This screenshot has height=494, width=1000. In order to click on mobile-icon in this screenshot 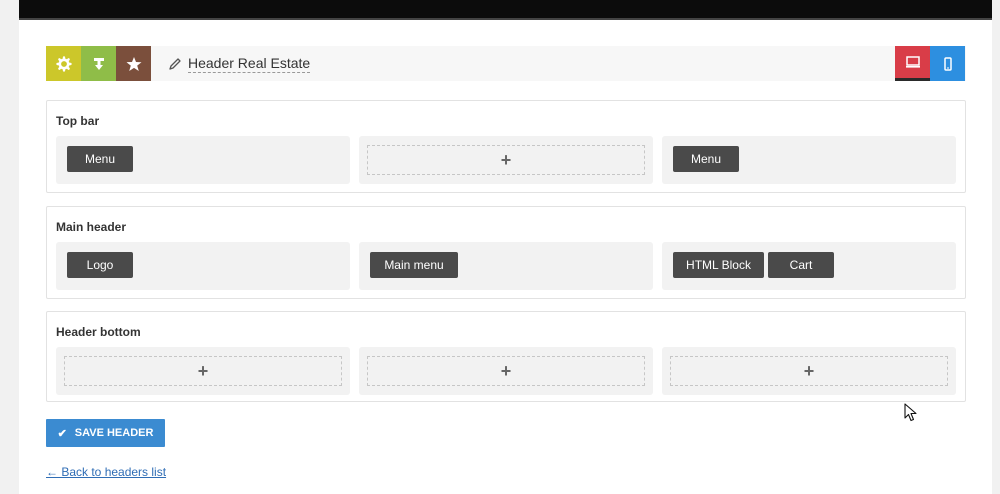, I will do `click(947, 63)`.